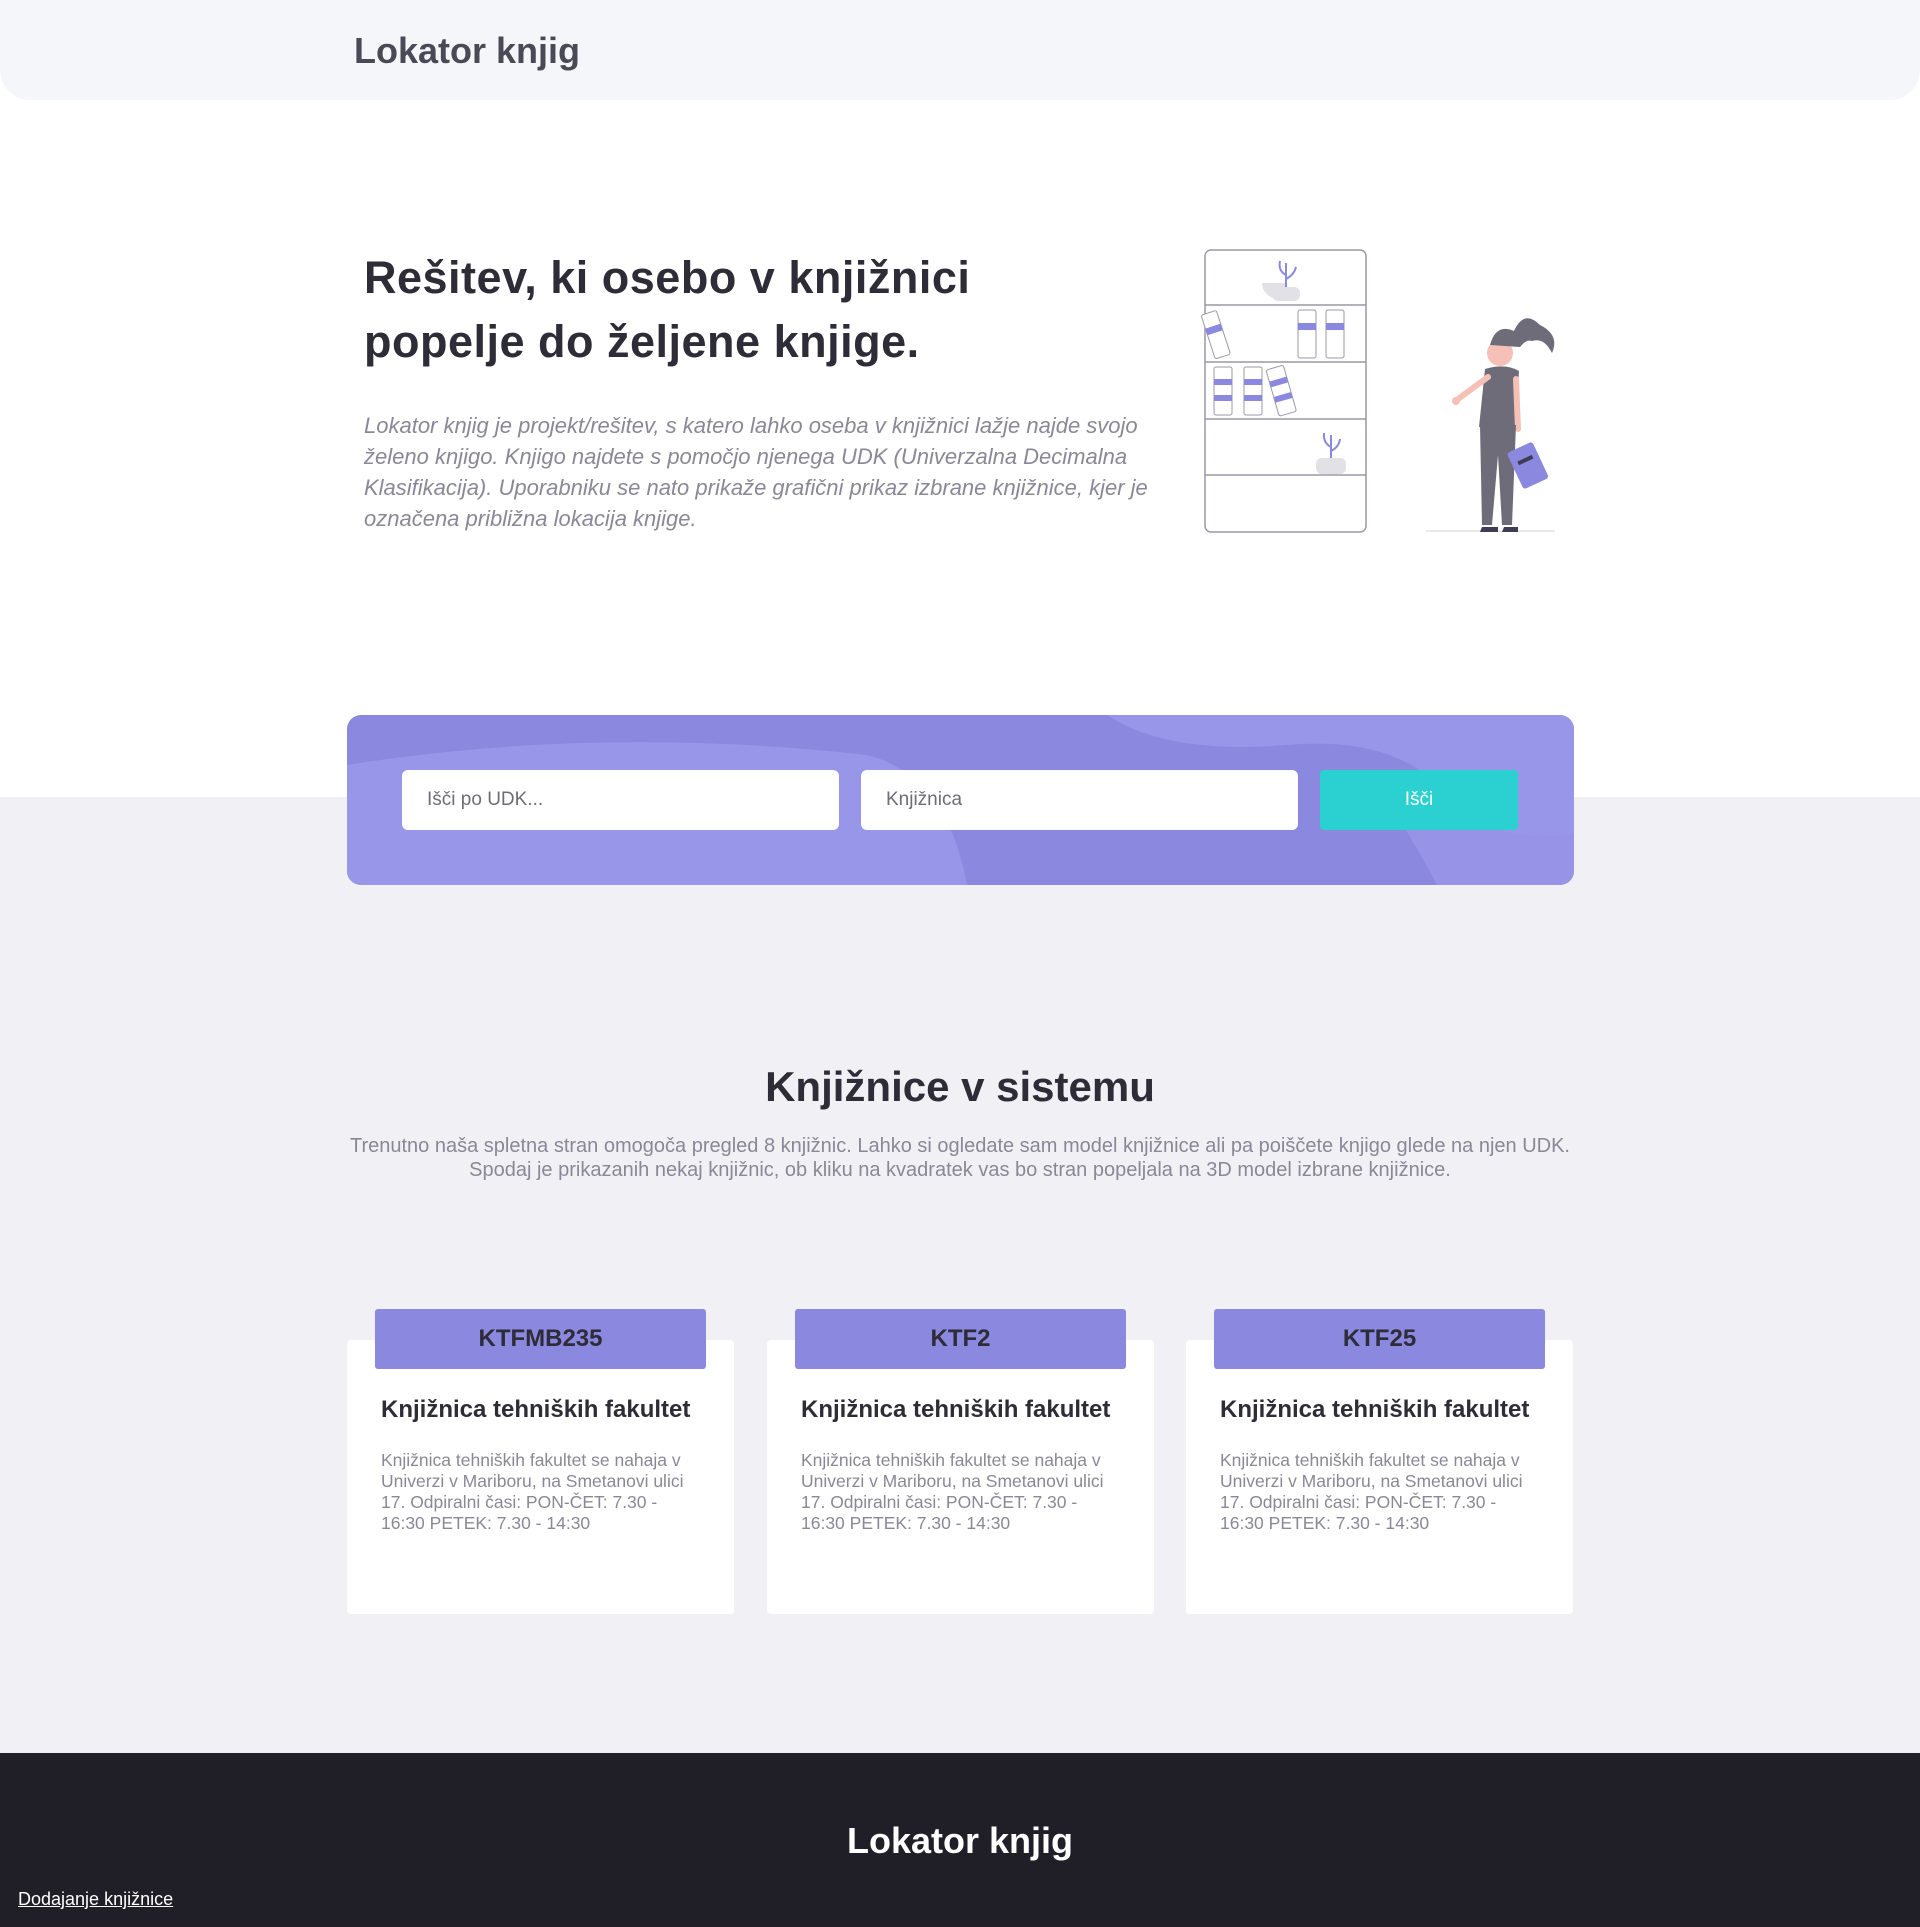 The image size is (1920, 1927). I want to click on search-panel: Išči, so click(960, 800).